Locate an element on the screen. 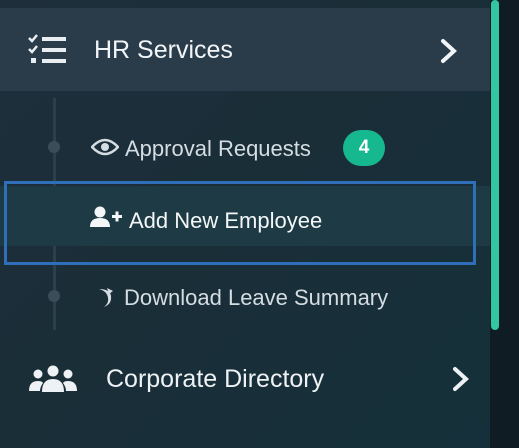 Image resolution: width=519 pixels, height=448 pixels. add-new-employee-label: Add New Employee is located at coordinates (226, 220).